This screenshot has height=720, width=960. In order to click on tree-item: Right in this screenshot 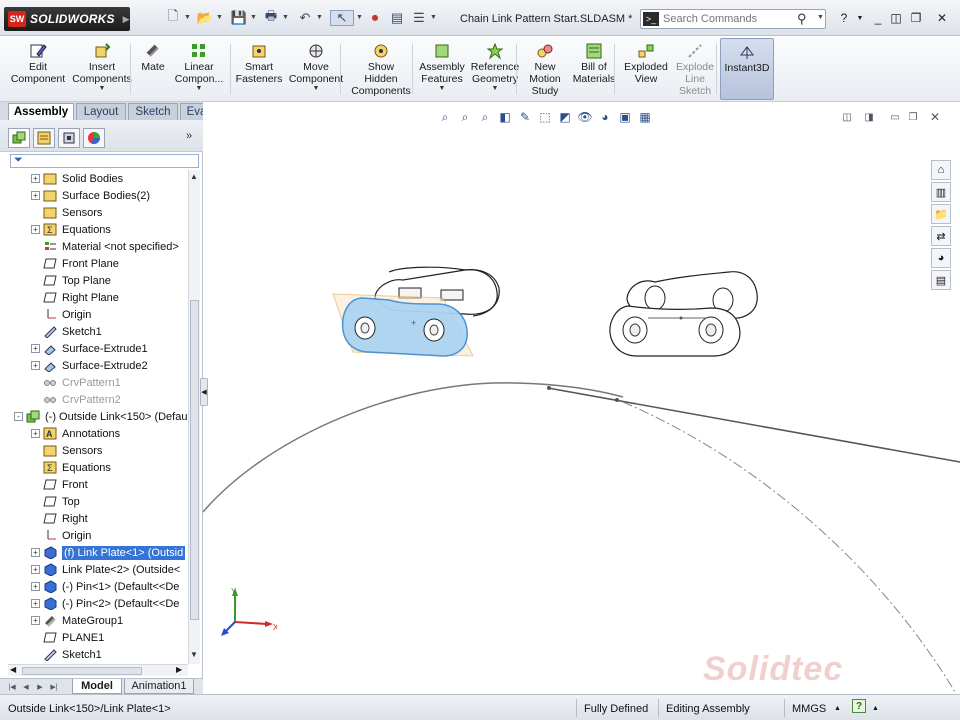, I will do `click(95, 518)`.